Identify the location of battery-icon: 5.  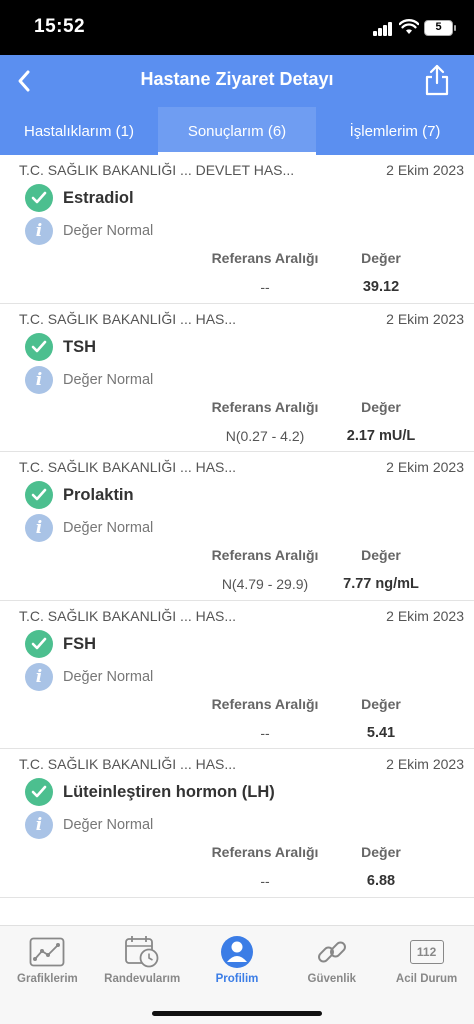
(440, 28).